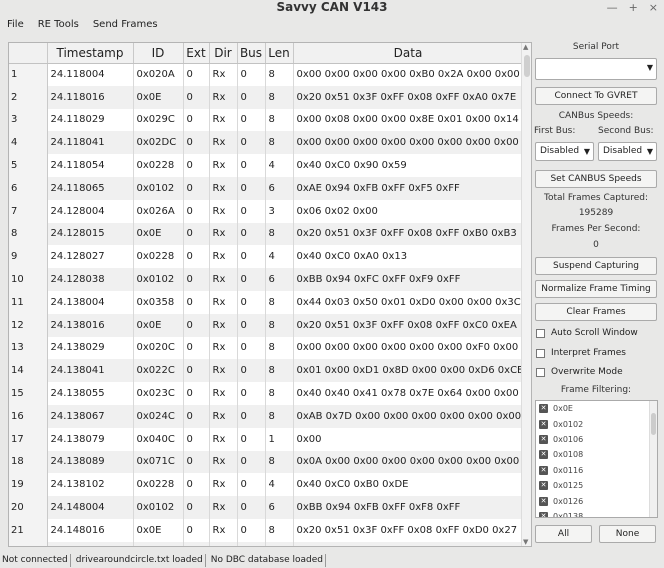 This screenshot has height=568, width=664. I want to click on fps-label: Frames Per Second:, so click(596, 229).